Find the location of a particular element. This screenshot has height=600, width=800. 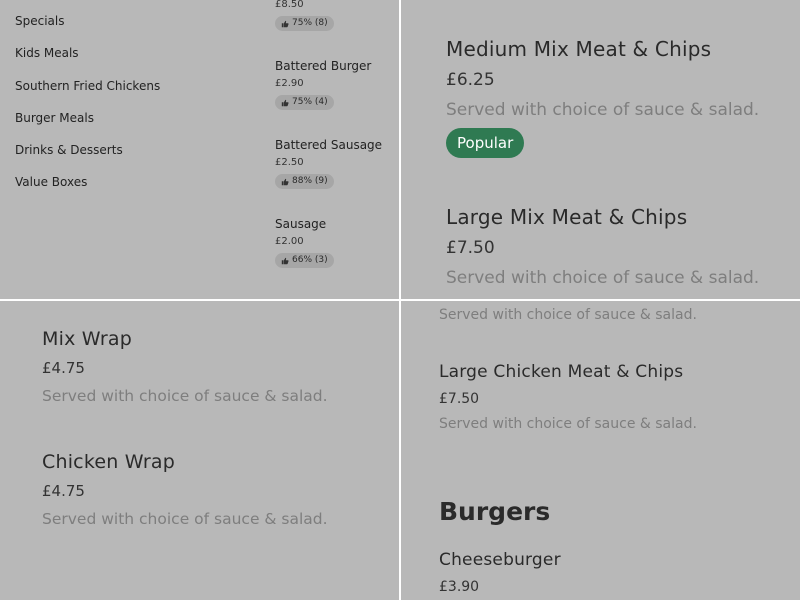

category-item-kids-meals: Kids Meals is located at coordinates (87, 61).